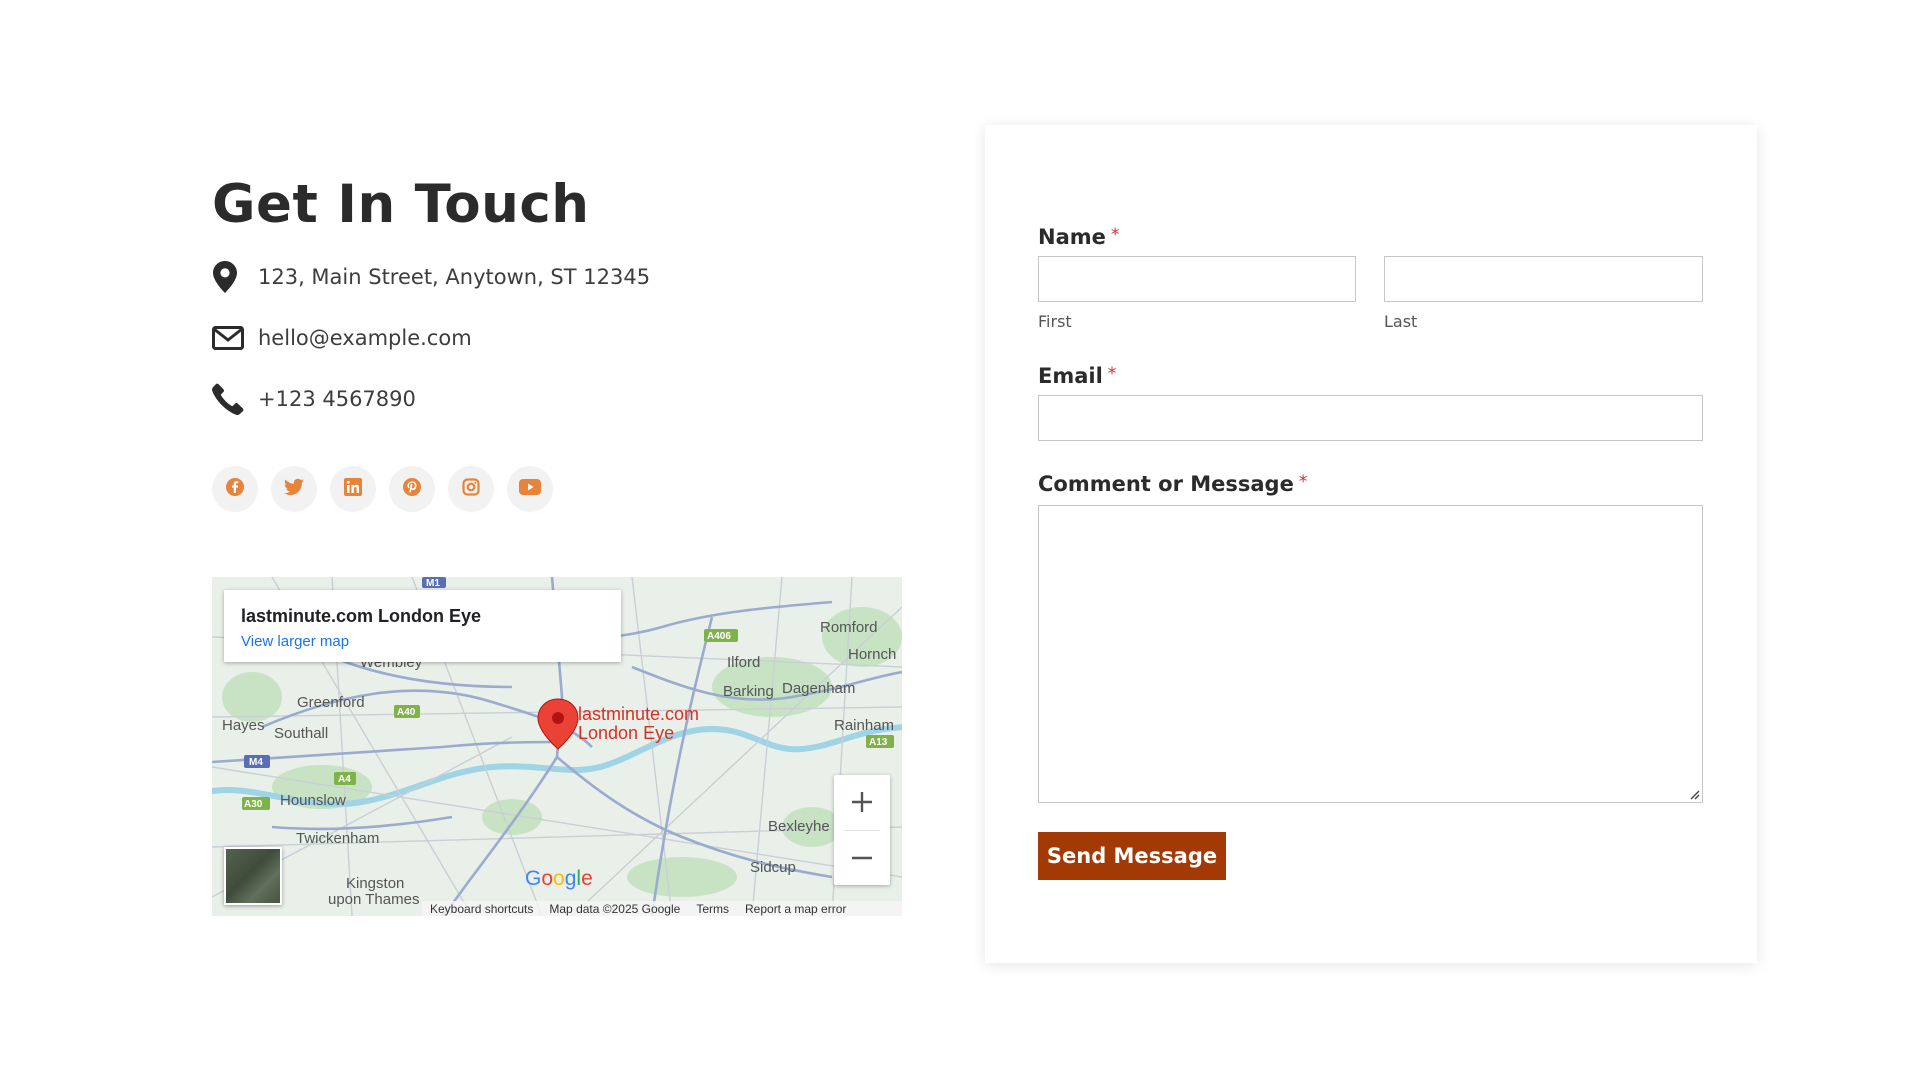 The height and width of the screenshot is (1085, 1920). Describe the element at coordinates (638, 714) in the screenshot. I see `marker-label-line1: lastminute.com` at that location.